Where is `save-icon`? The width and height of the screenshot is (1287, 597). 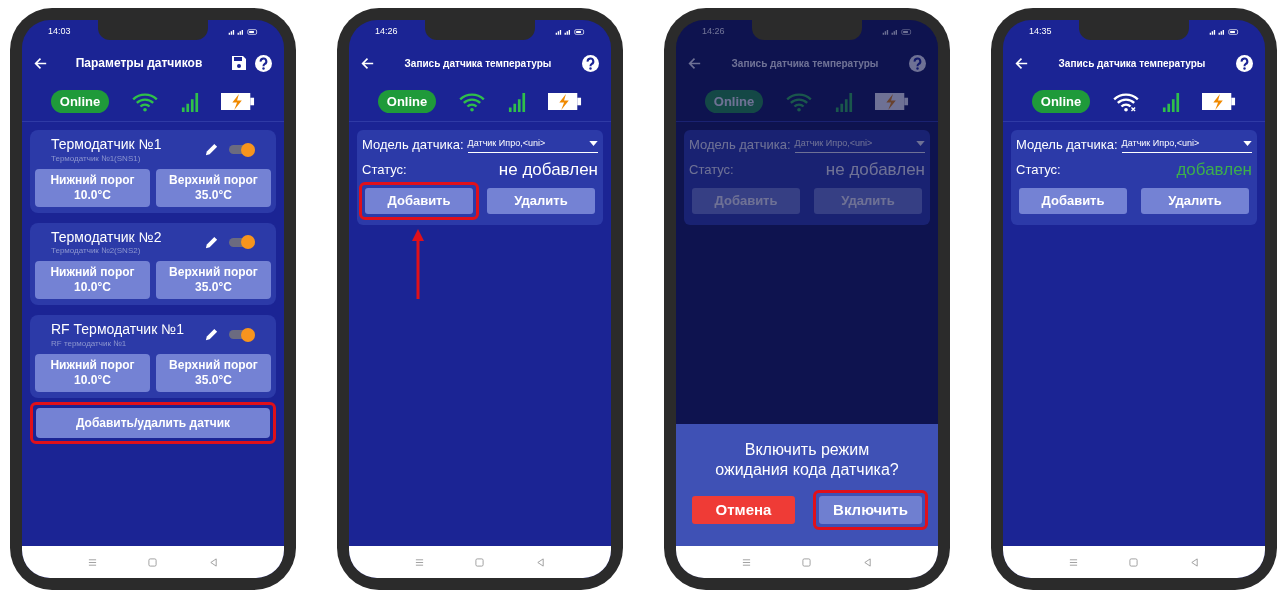
save-icon is located at coordinates (239, 63).